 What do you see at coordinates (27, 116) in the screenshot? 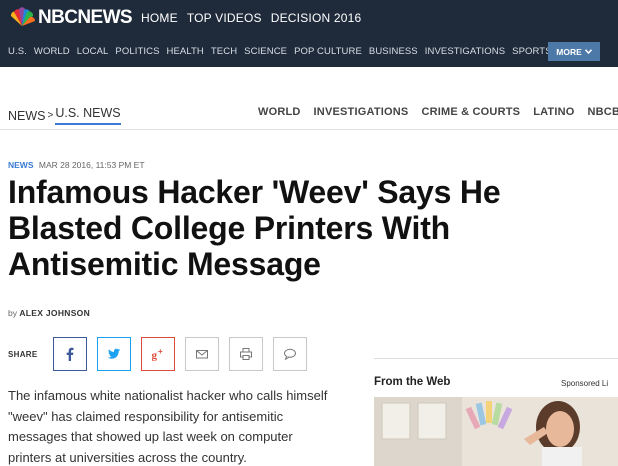
I see `breadcrumb-root: NEWS` at bounding box center [27, 116].